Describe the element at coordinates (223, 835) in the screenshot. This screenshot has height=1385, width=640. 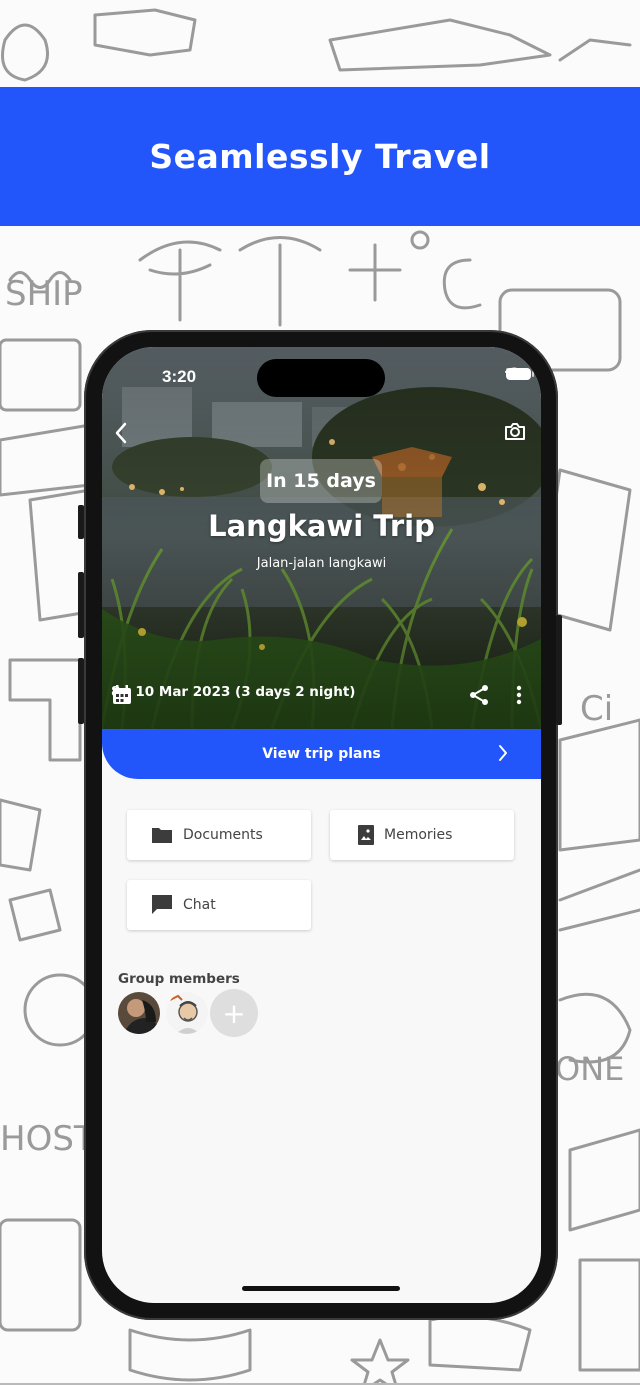
I see `documents-label: Documents` at that location.